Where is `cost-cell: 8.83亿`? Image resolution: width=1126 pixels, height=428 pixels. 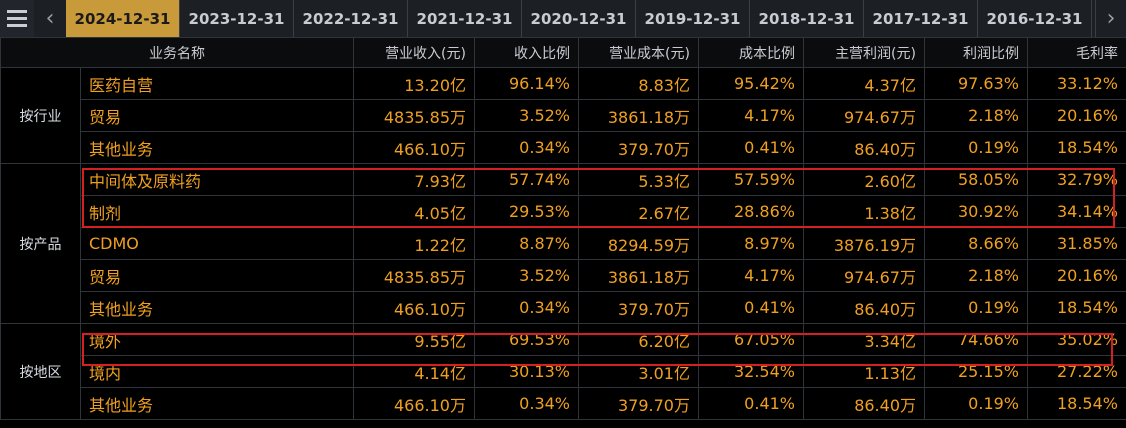 cost-cell: 8.83亿 is located at coordinates (638, 83).